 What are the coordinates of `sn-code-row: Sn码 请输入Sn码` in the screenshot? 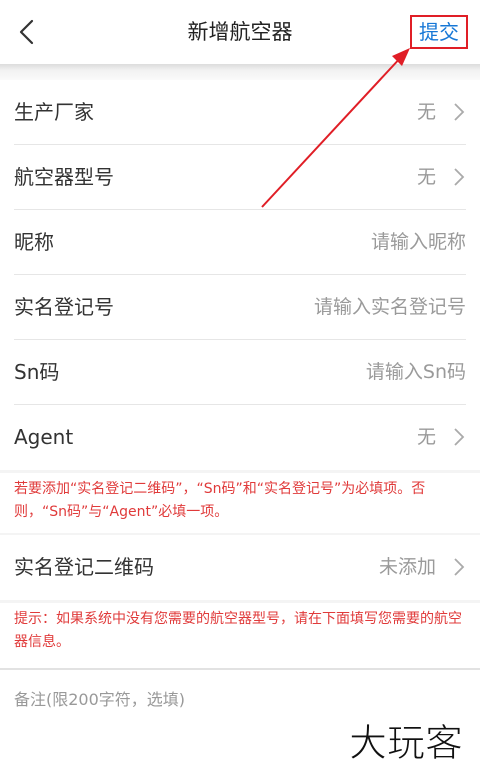 It's located at (240, 372).